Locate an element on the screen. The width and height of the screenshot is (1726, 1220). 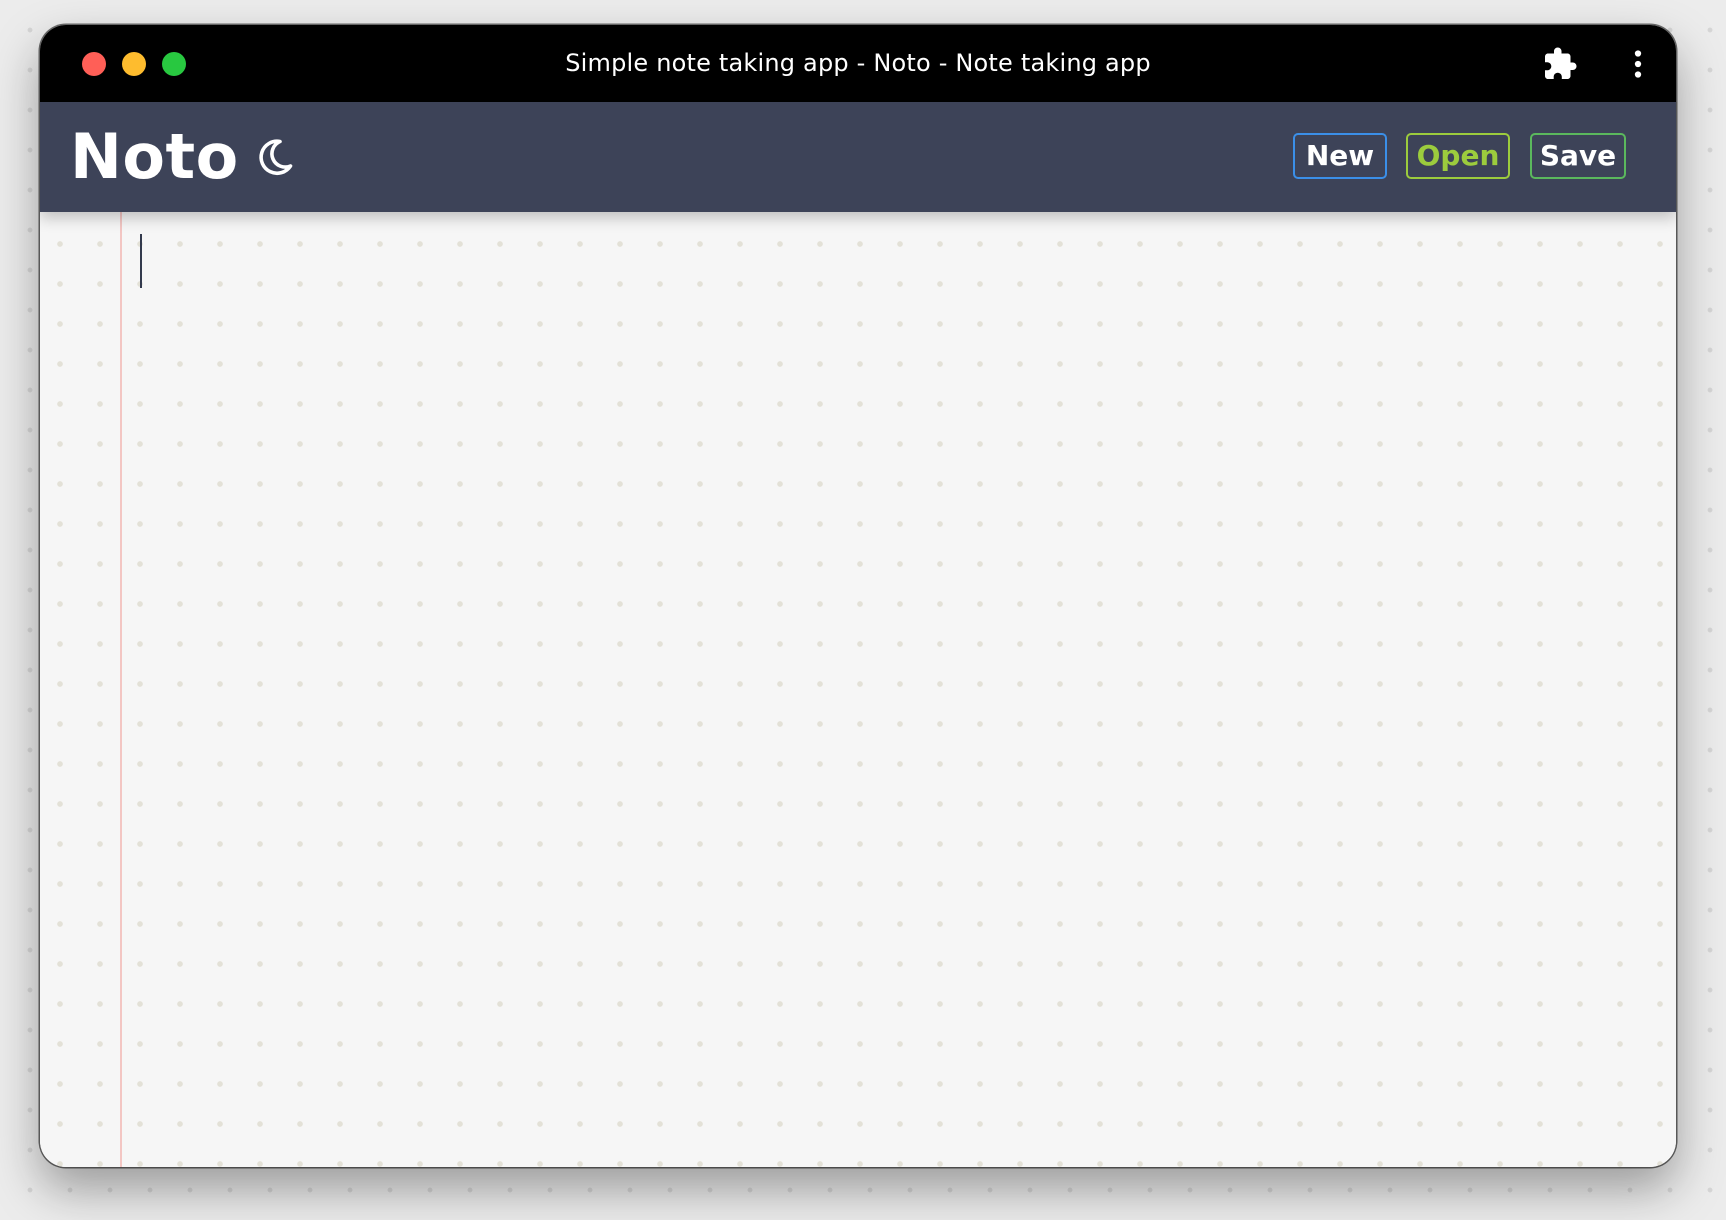
moon-icon is located at coordinates (273, 157).